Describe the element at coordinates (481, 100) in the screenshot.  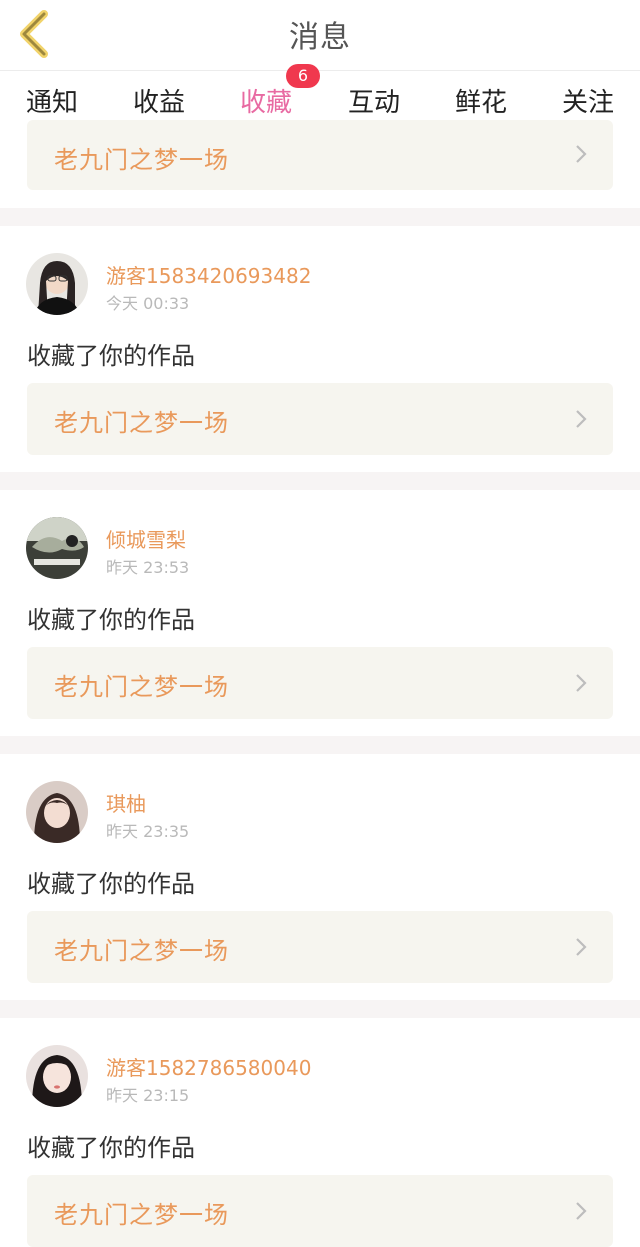
I see `tab-flowers: 鲜花` at that location.